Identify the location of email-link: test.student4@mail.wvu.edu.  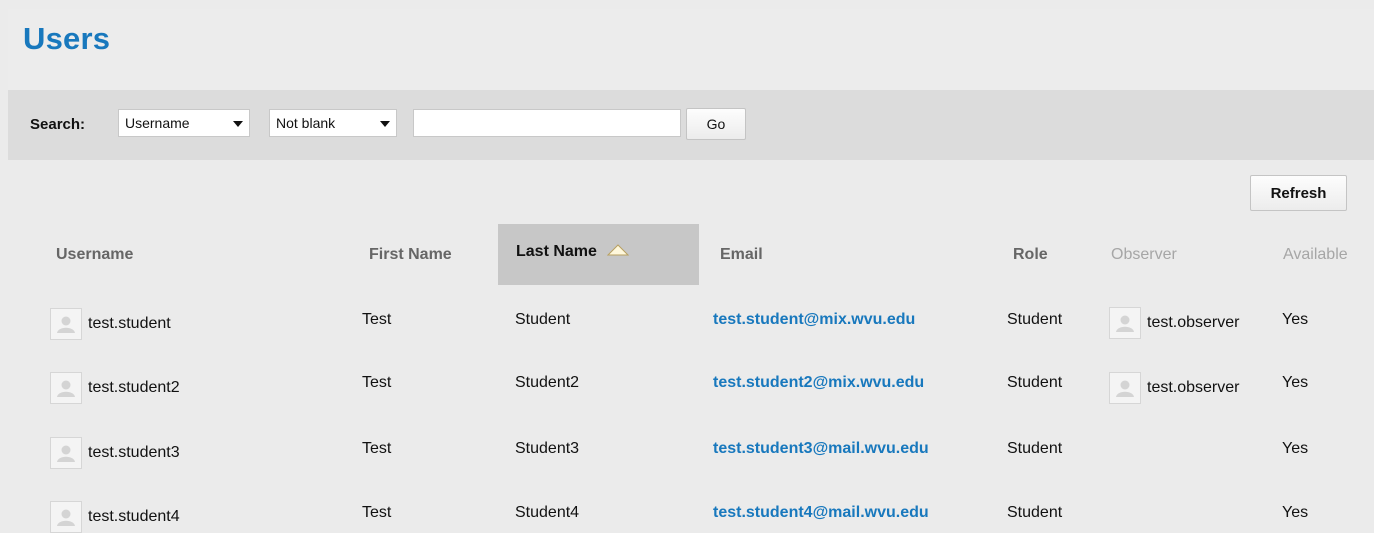
(821, 513).